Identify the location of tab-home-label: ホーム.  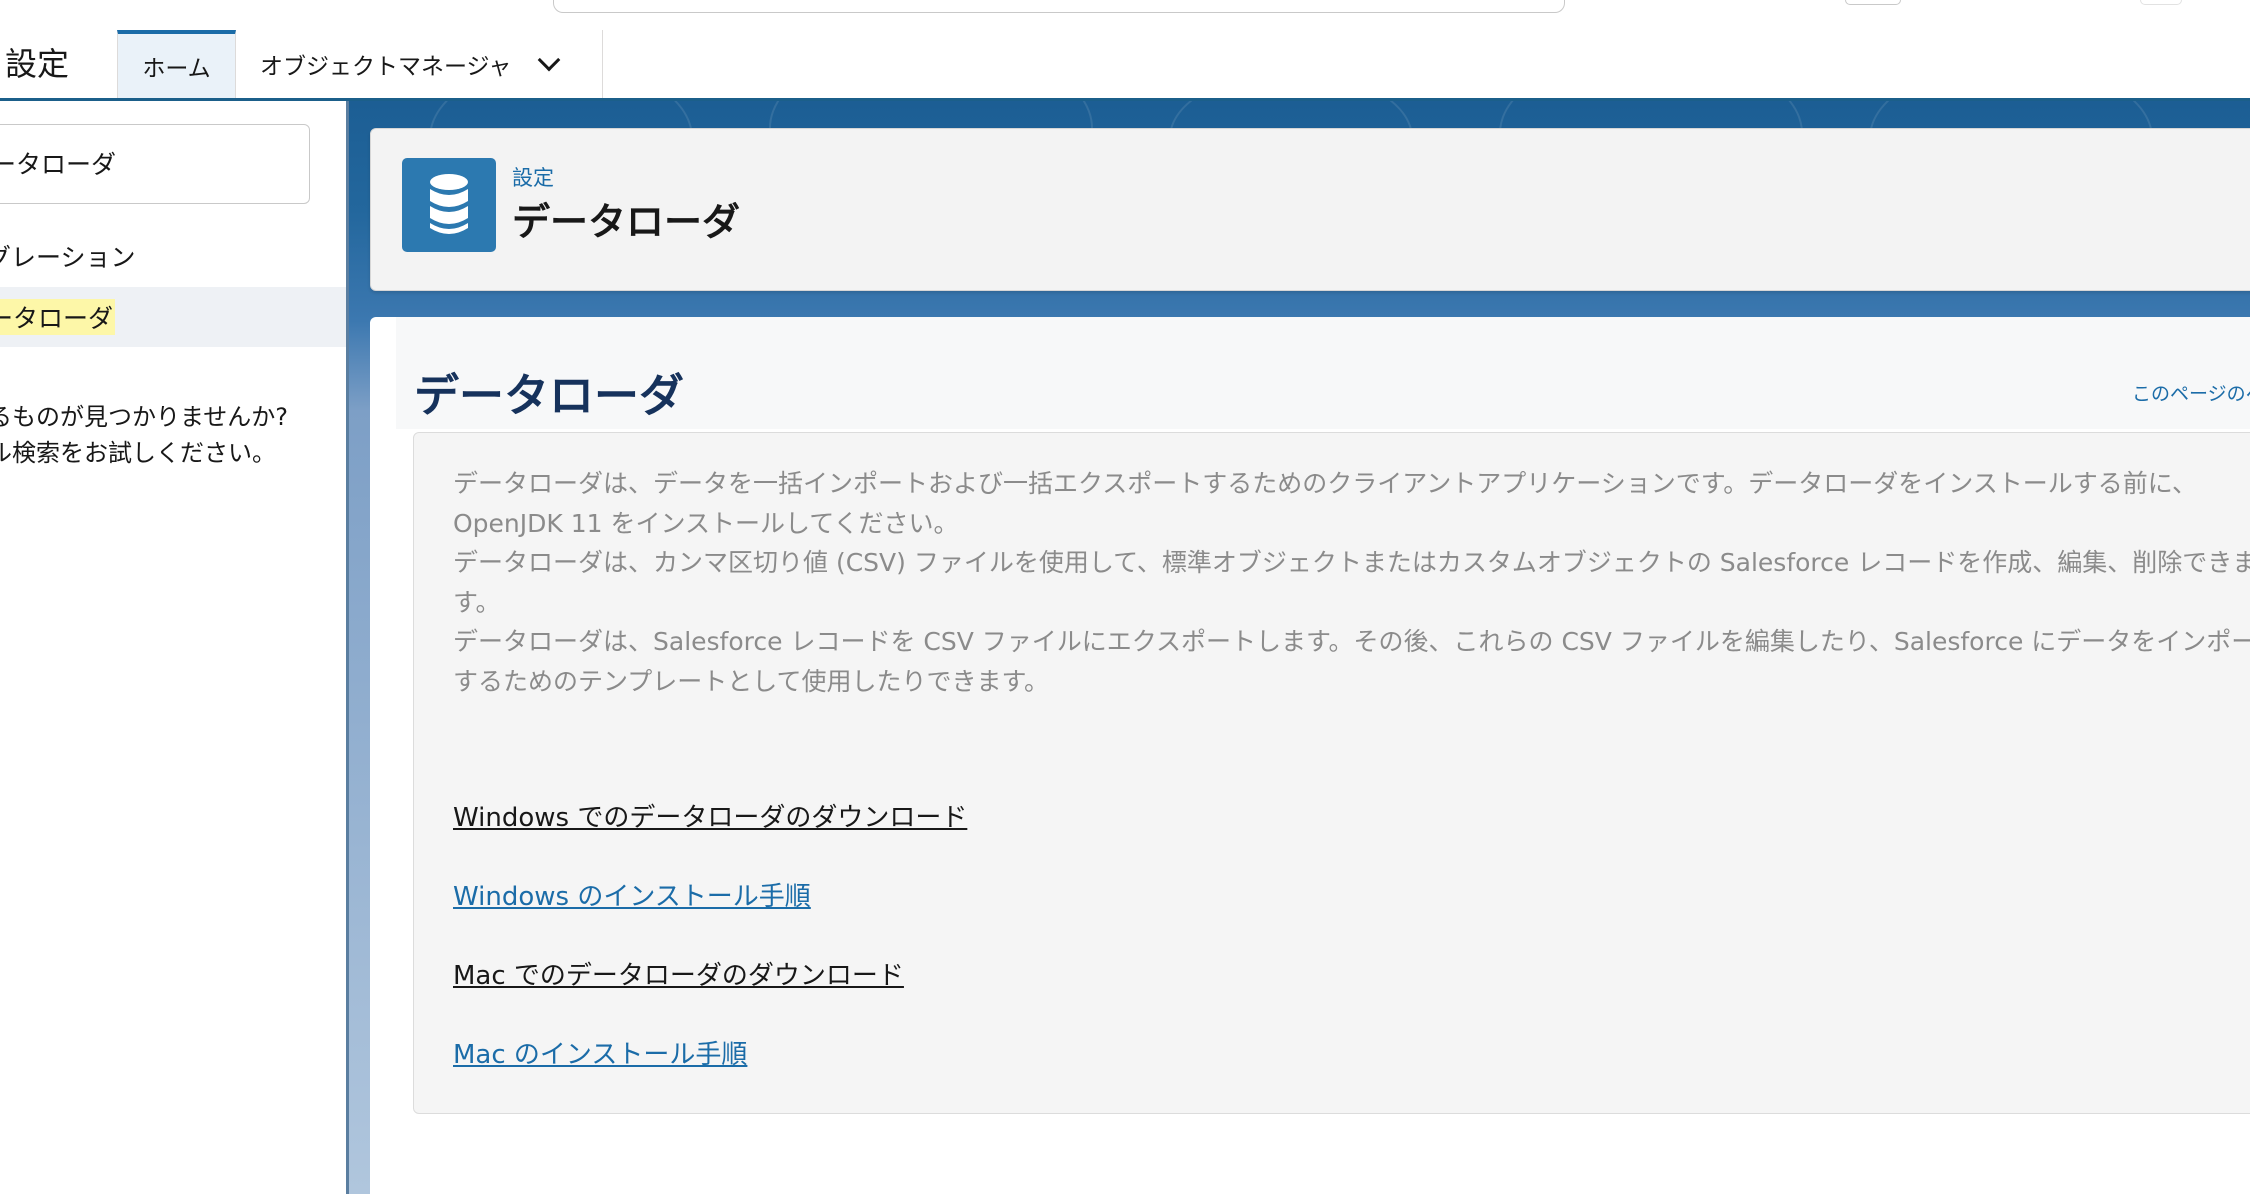
(176, 69).